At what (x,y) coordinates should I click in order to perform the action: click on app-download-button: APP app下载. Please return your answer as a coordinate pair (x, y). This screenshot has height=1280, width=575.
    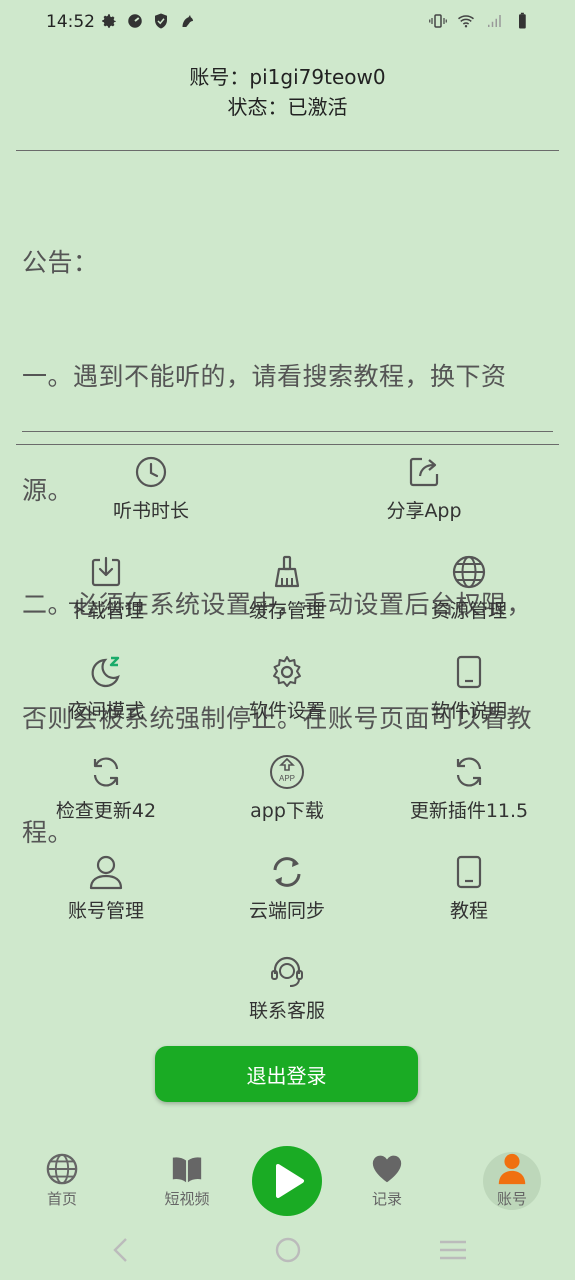
    Looking at the image, I should click on (287, 788).